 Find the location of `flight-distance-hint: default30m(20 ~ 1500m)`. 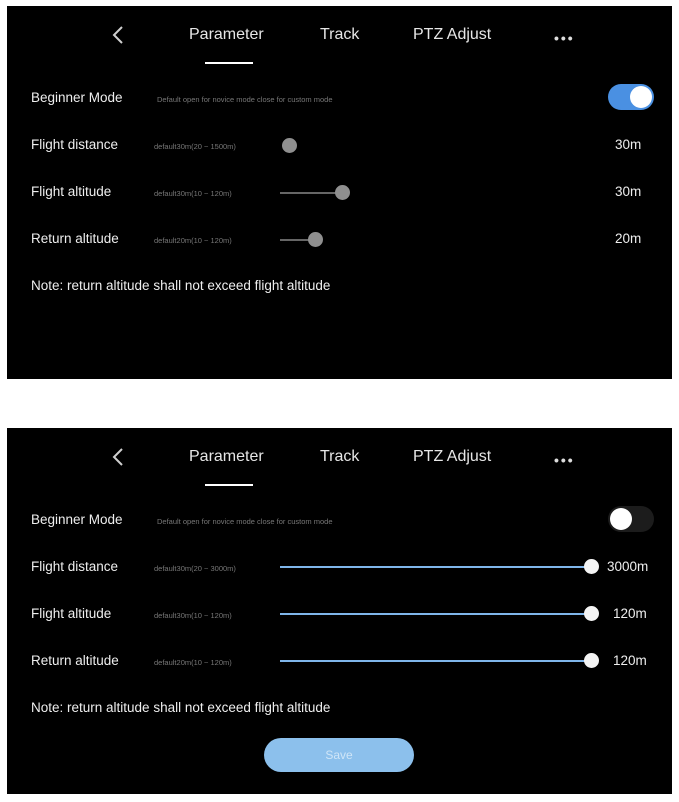

flight-distance-hint: default30m(20 ~ 1500m) is located at coordinates (195, 146).